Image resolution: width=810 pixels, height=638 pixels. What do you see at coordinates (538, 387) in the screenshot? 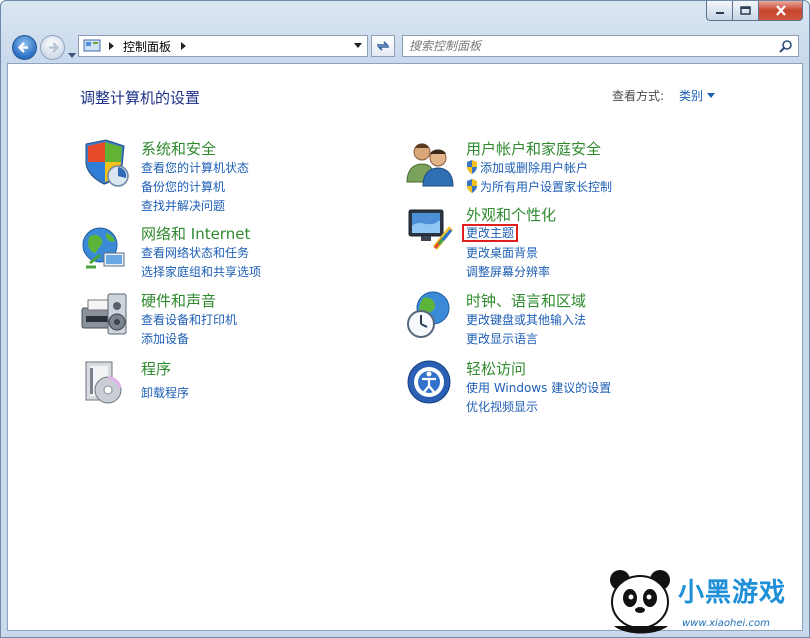
I see `link-windows-suggested-settings: 使用 Windows 建议的设置` at bounding box center [538, 387].